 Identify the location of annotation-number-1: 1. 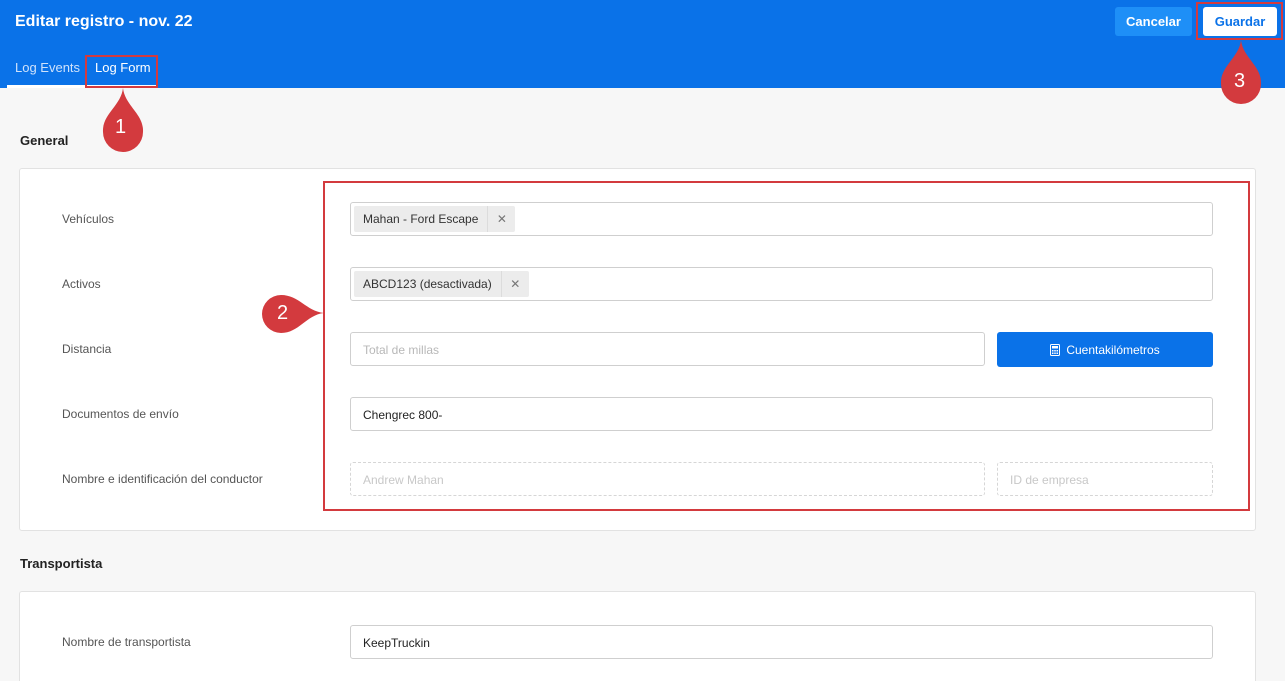
(121, 127).